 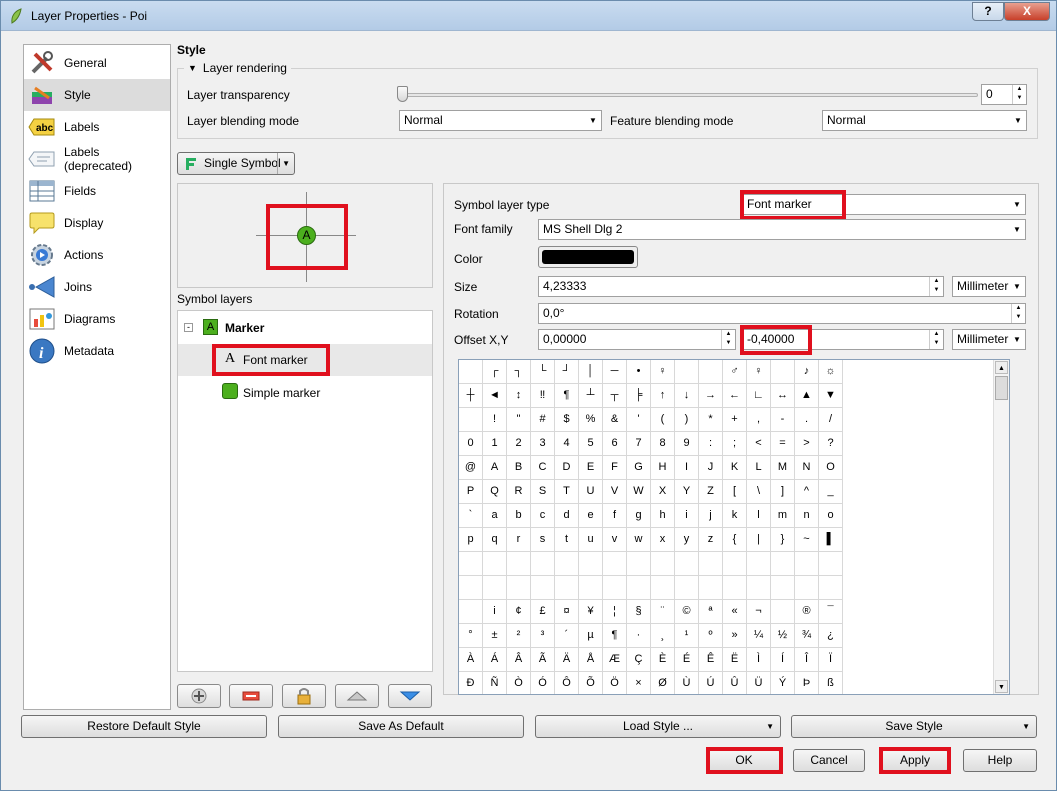 What do you see at coordinates (543, 636) in the screenshot?
I see `character-cell: ³` at bounding box center [543, 636].